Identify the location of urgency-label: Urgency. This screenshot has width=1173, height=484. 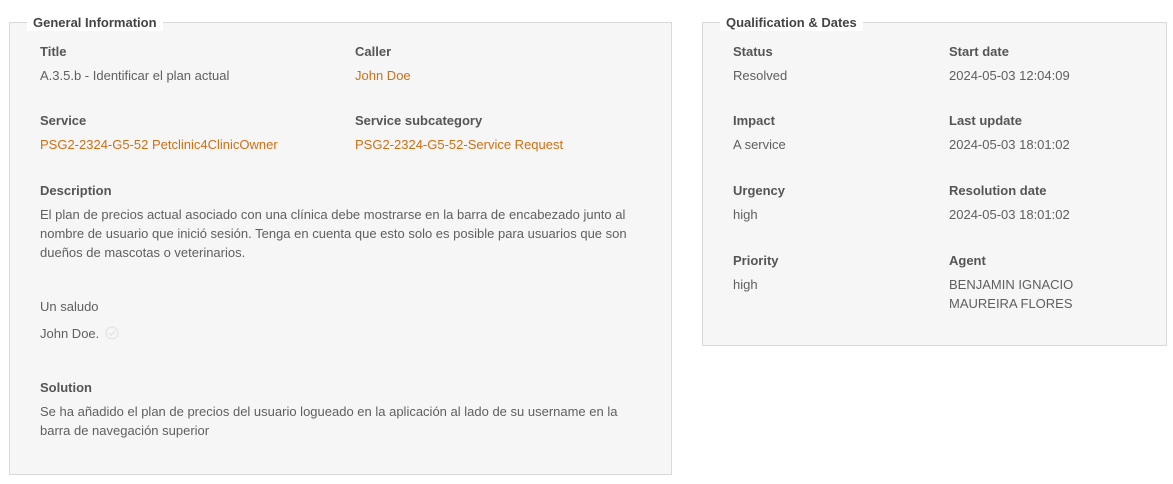
(759, 190).